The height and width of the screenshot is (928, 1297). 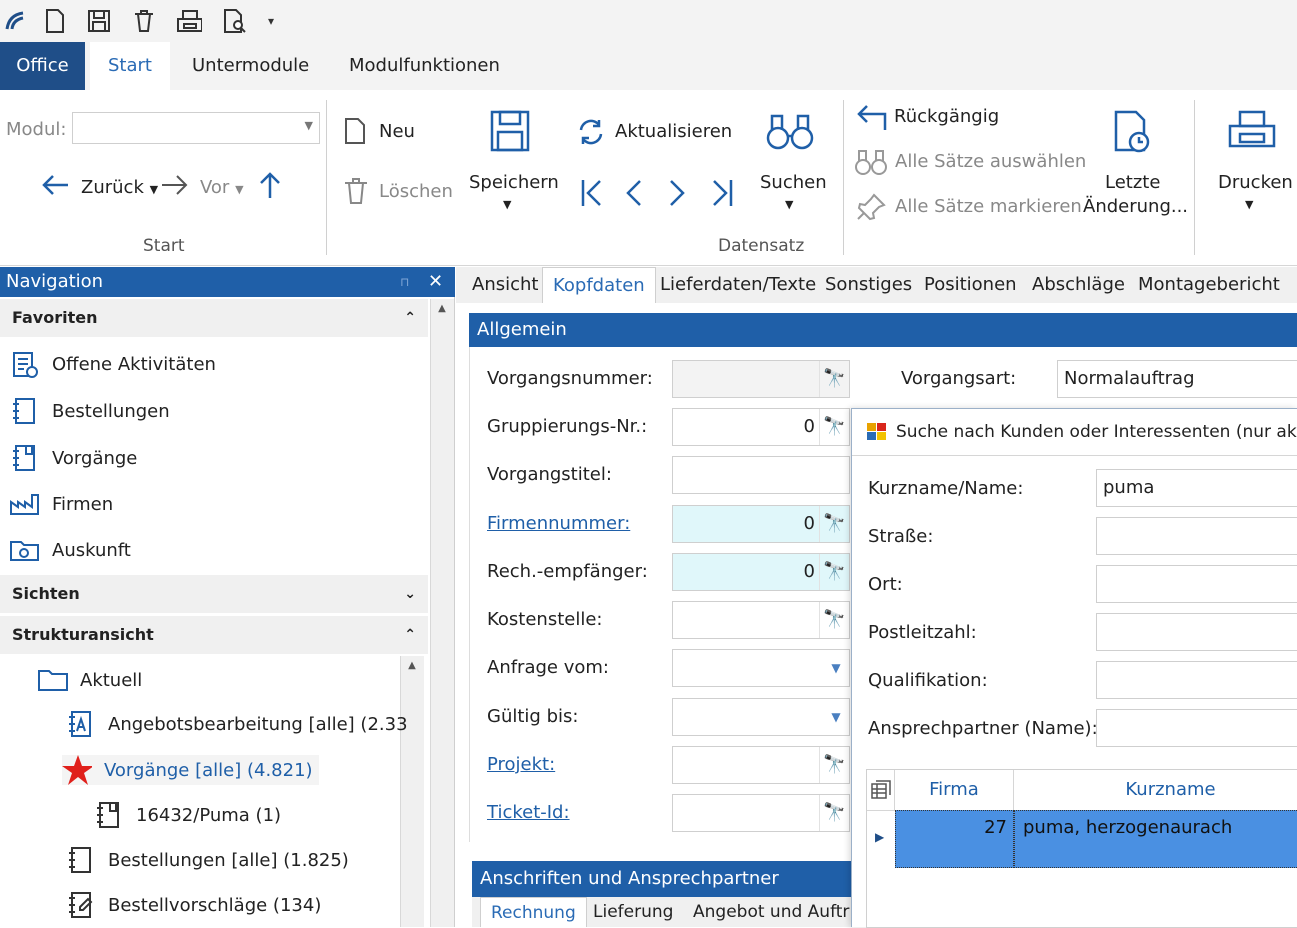 I want to click on print-button: Drucken, so click(x=1255, y=182).